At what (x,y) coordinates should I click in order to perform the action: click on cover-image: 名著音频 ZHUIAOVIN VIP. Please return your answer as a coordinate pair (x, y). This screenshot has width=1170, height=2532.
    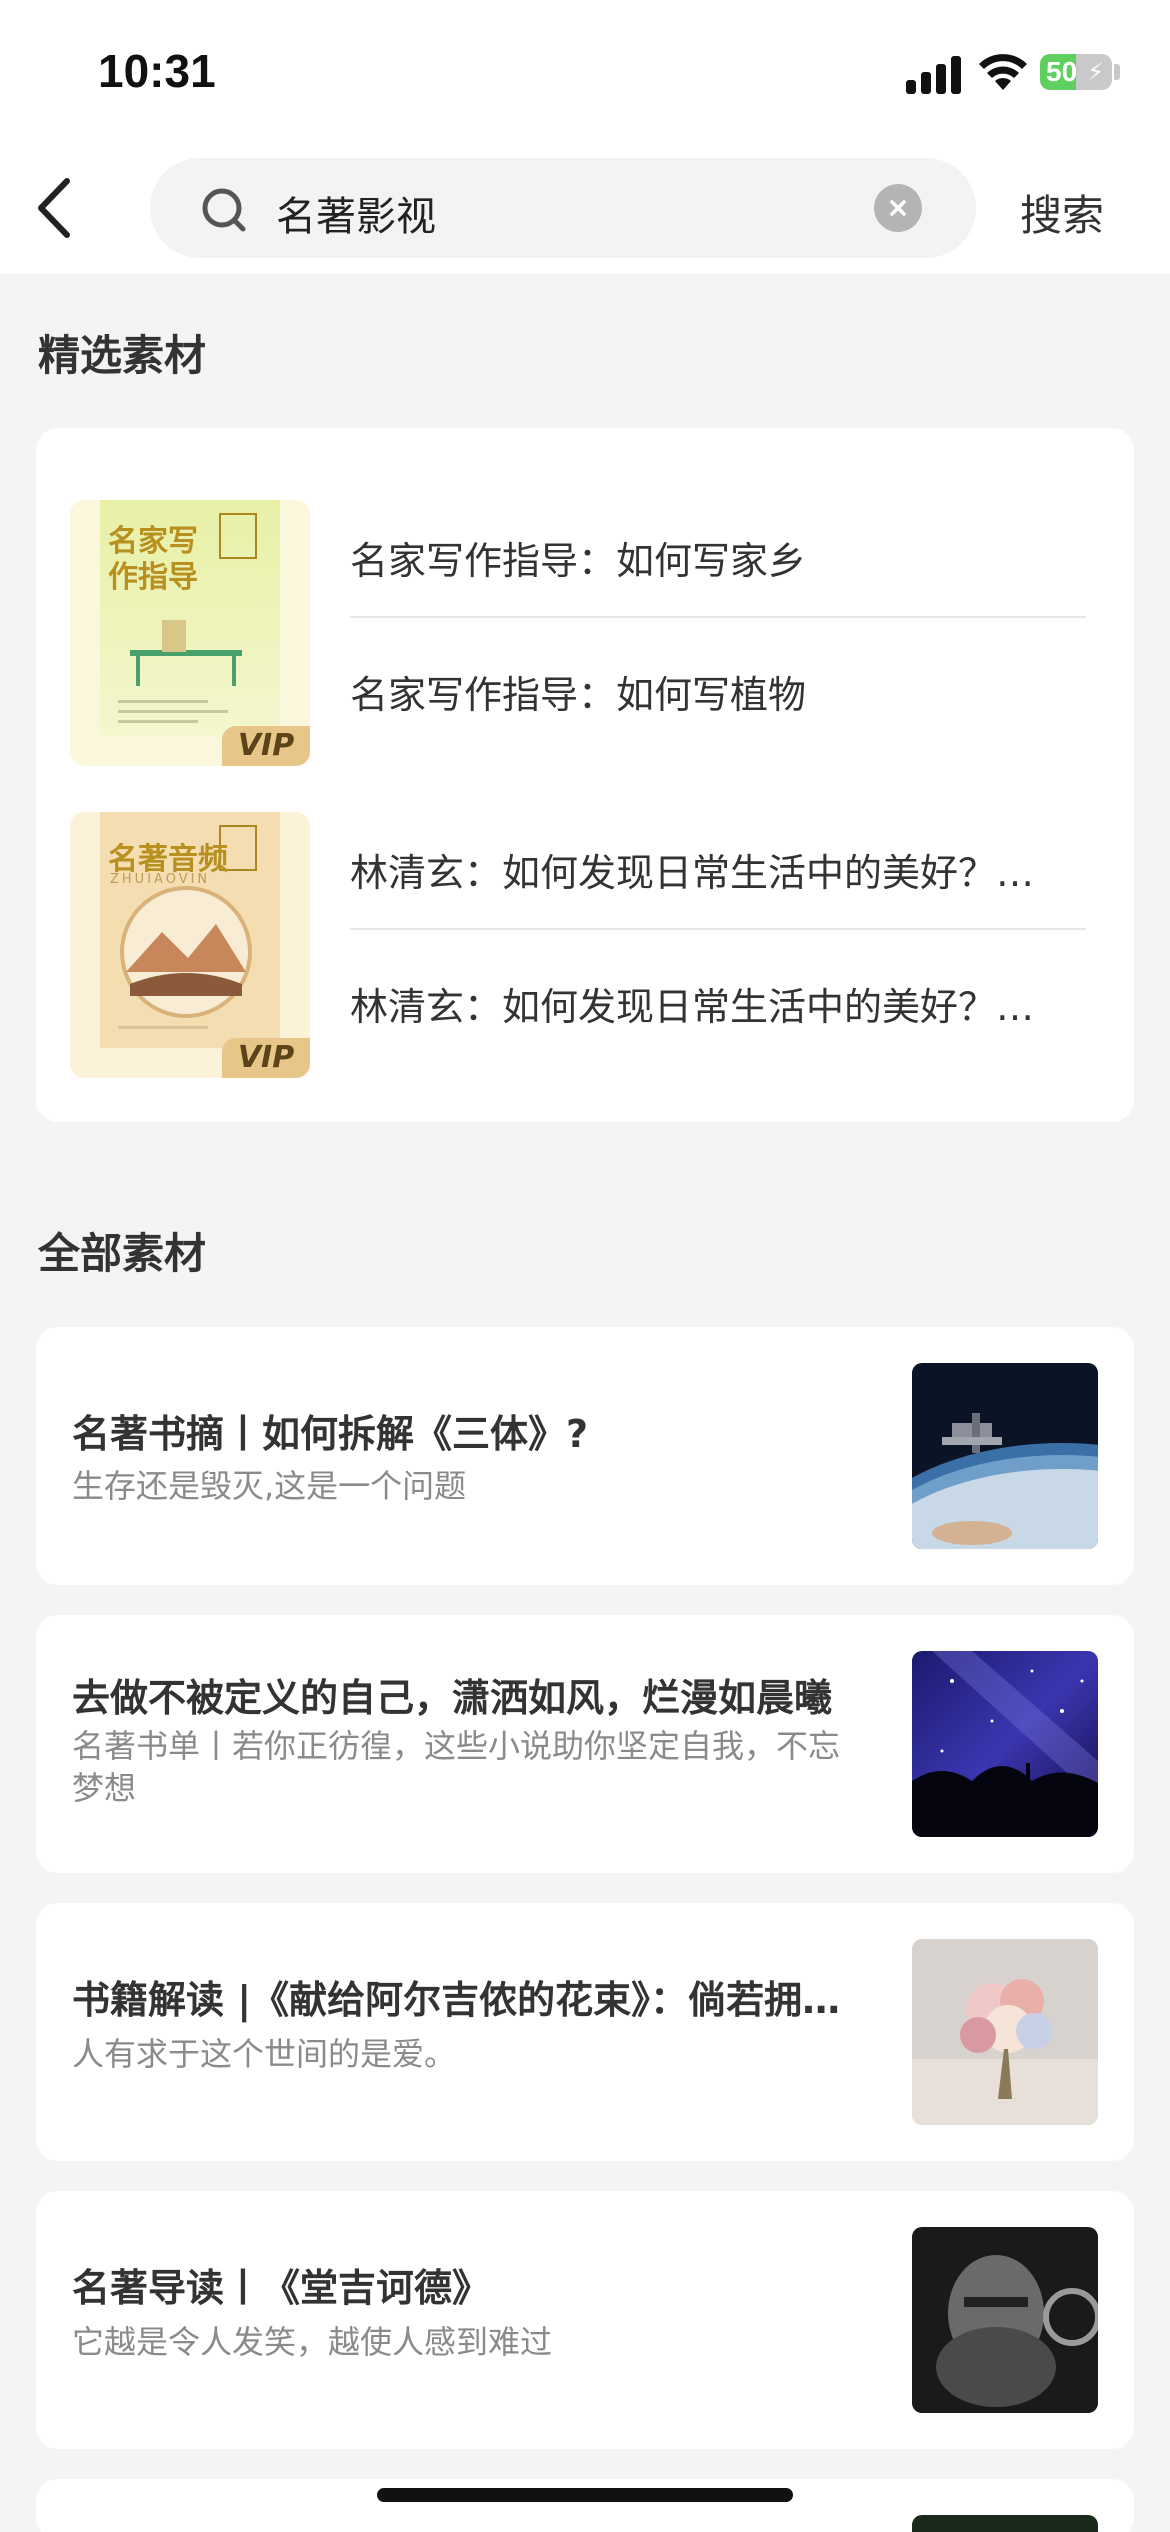
    Looking at the image, I should click on (190, 945).